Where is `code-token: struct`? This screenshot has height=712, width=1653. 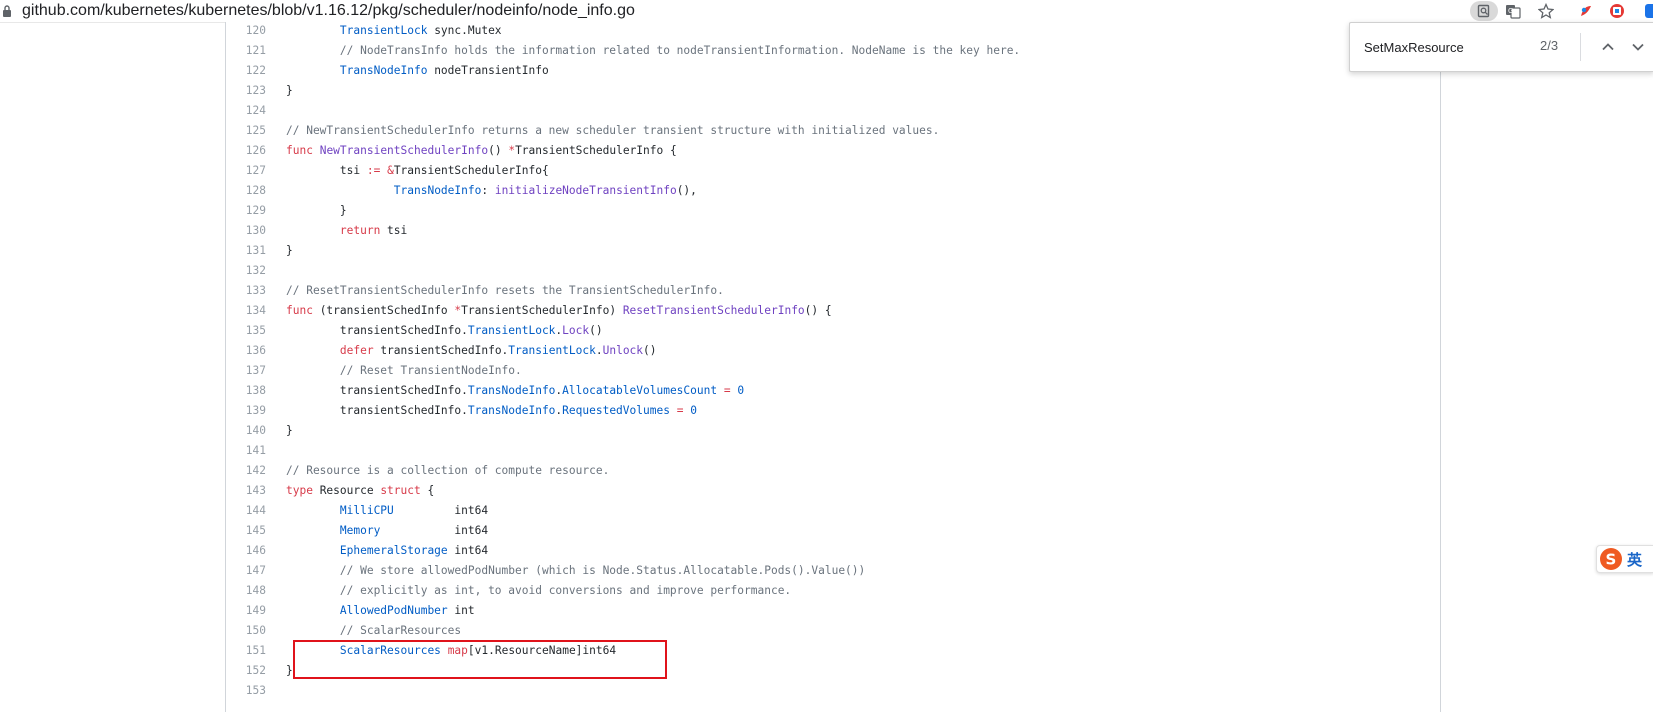 code-token: struct is located at coordinates (400, 490).